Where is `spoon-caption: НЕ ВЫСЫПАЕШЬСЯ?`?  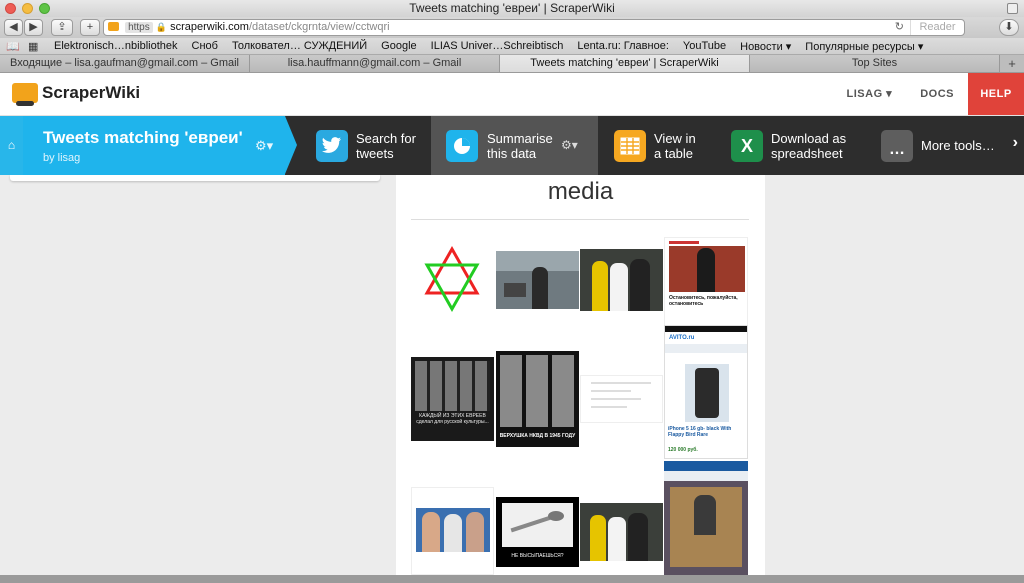 spoon-caption: НЕ ВЫСЫПАЕШЬСЯ? is located at coordinates (537, 556).